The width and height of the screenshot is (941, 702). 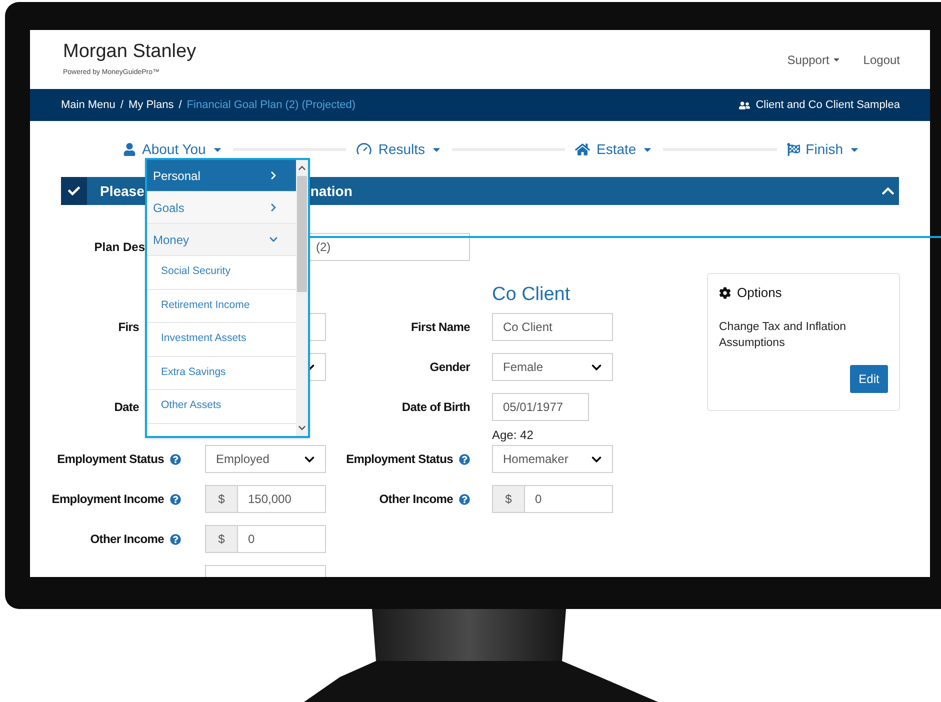 I want to click on header-link: Support, so click(x=814, y=59).